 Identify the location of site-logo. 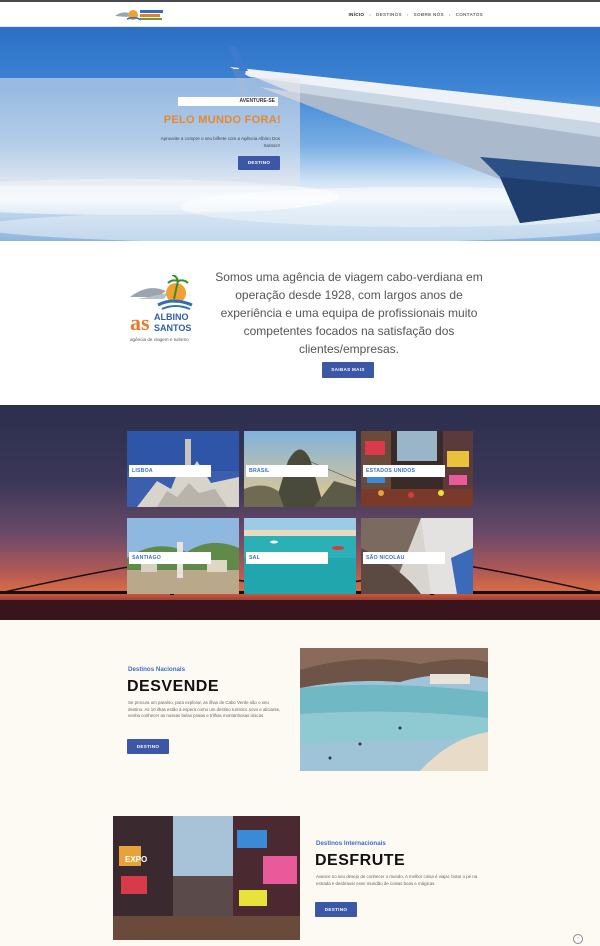
(139, 15).